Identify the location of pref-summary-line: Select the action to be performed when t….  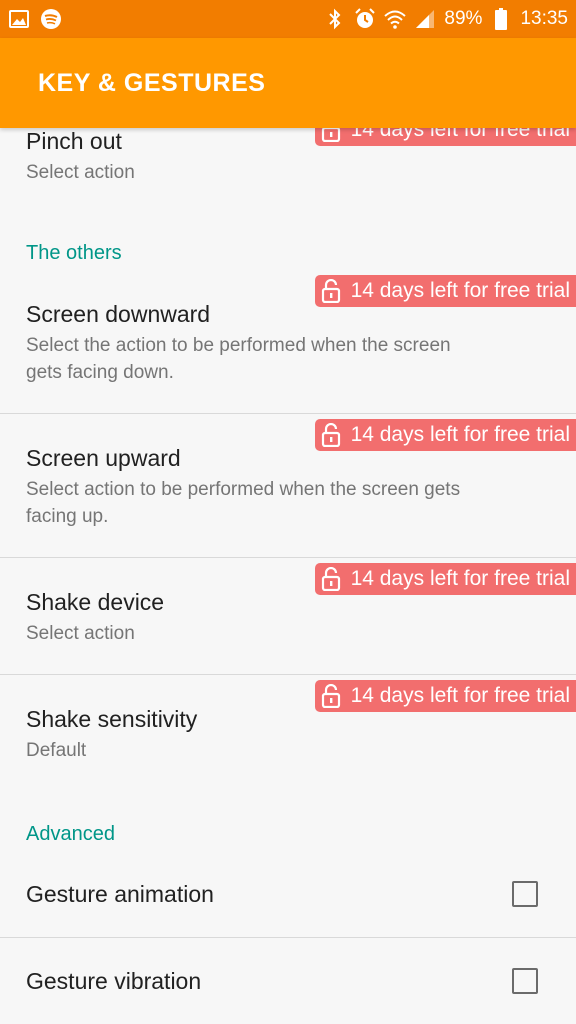
(238, 345).